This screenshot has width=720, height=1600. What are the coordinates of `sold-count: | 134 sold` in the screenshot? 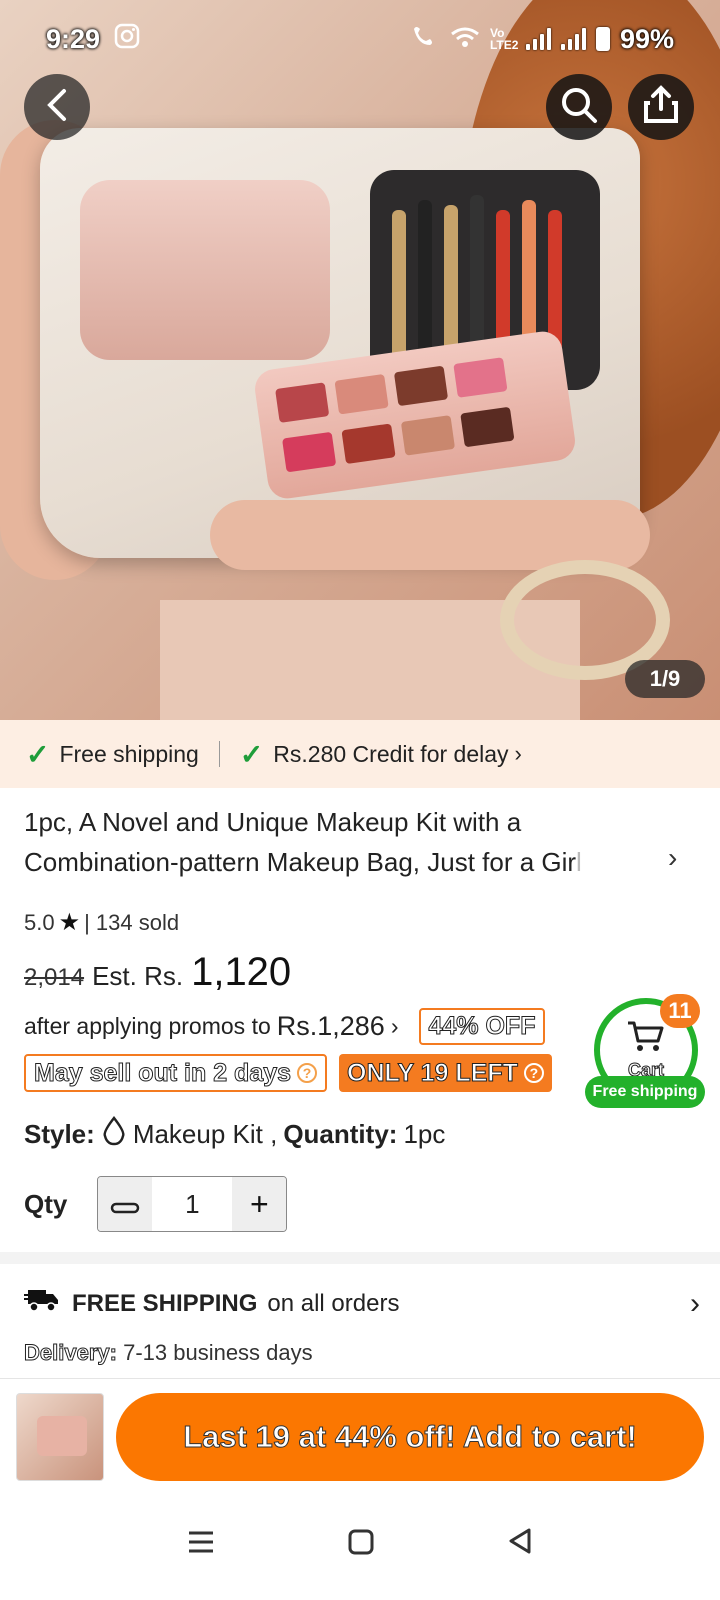 It's located at (132, 922).